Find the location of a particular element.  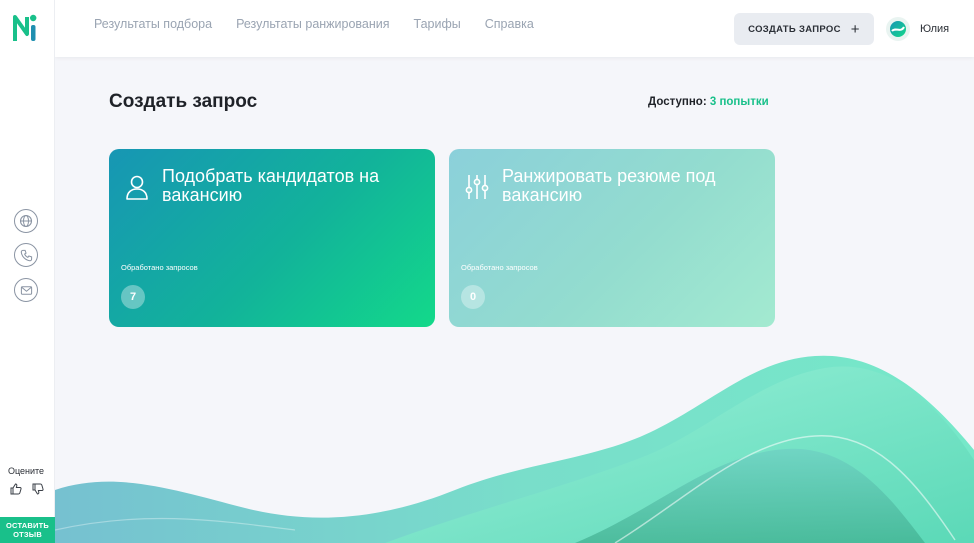

left-sidebar: Оцените ОСТАВИТЬ ОТЗЫВ is located at coordinates (27, 271).